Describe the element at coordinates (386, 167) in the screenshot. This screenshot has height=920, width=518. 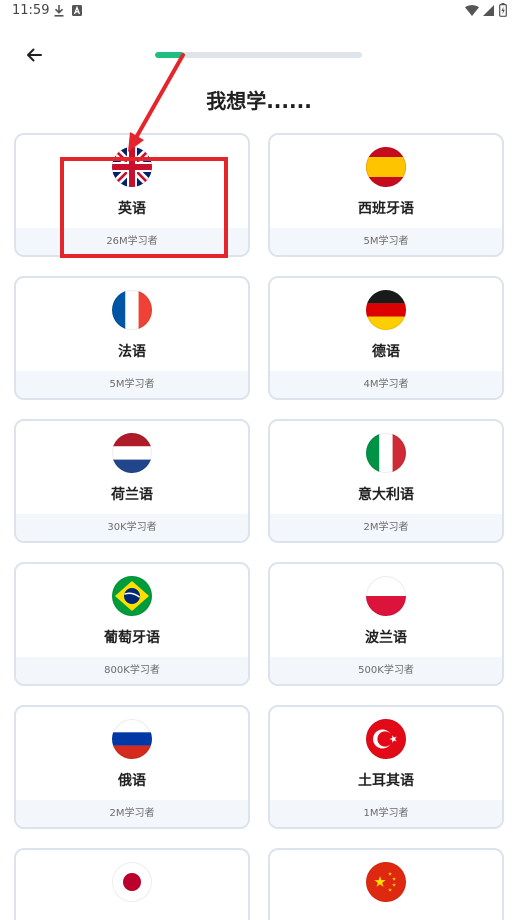
I see `spain-flag-icon` at that location.